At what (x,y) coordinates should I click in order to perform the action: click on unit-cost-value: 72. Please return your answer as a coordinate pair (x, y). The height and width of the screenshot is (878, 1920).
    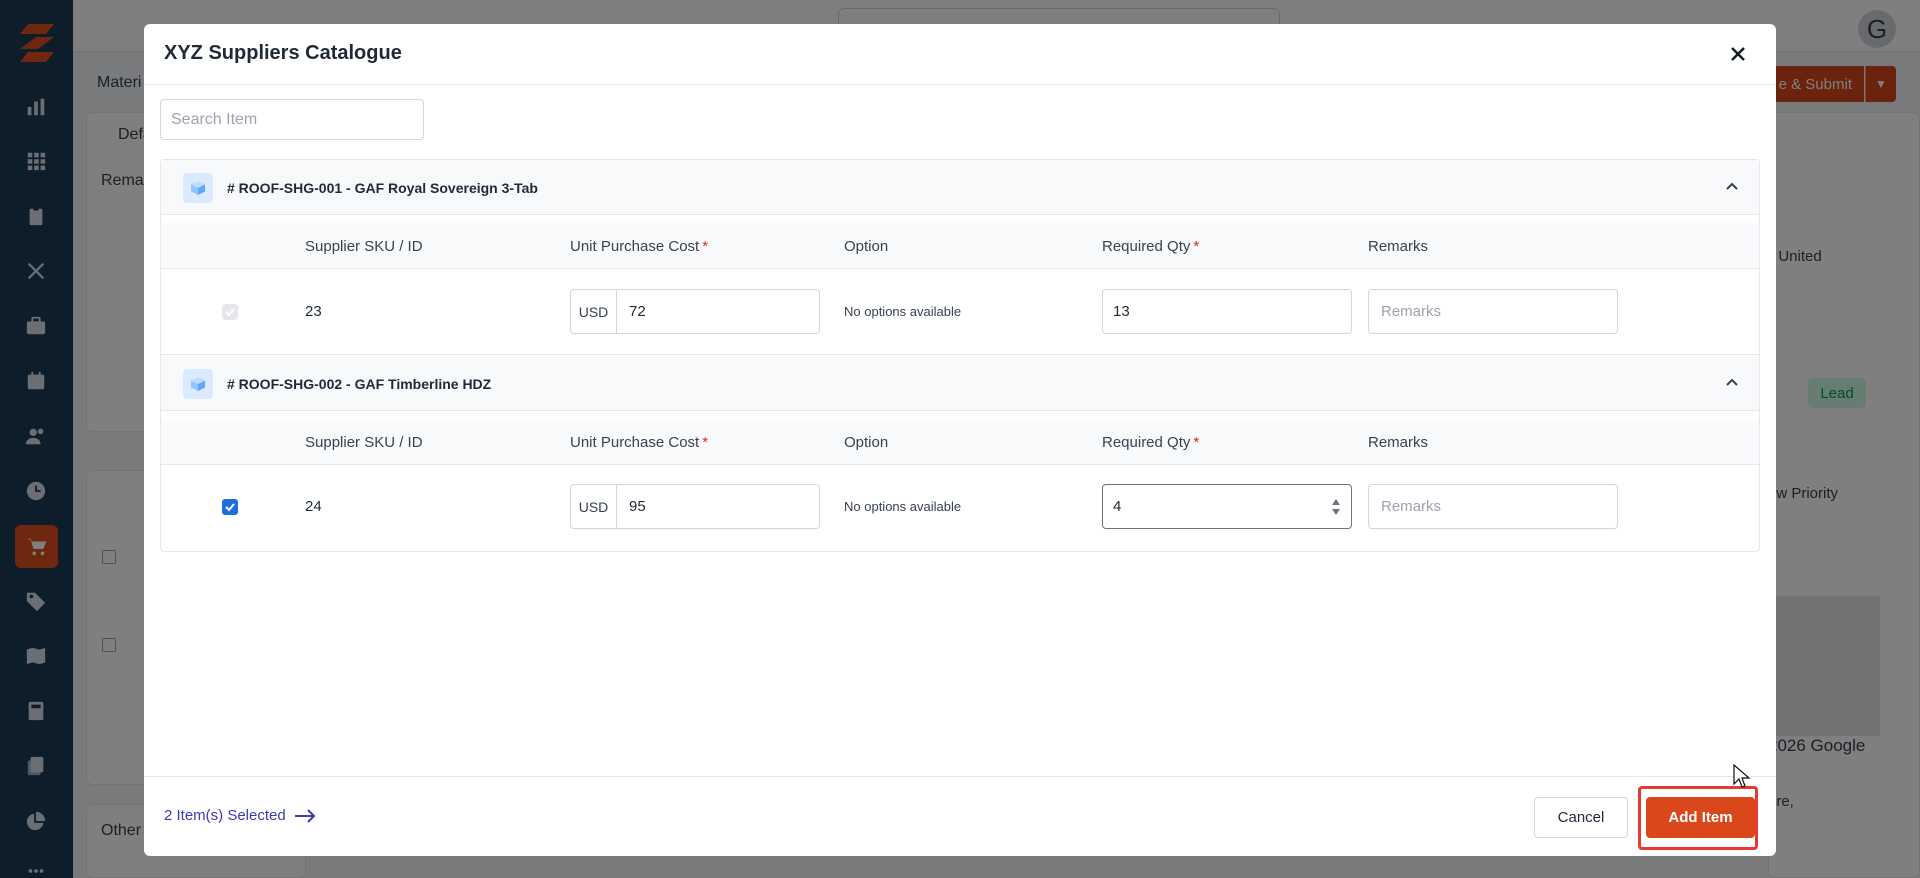
    Looking at the image, I should click on (718, 311).